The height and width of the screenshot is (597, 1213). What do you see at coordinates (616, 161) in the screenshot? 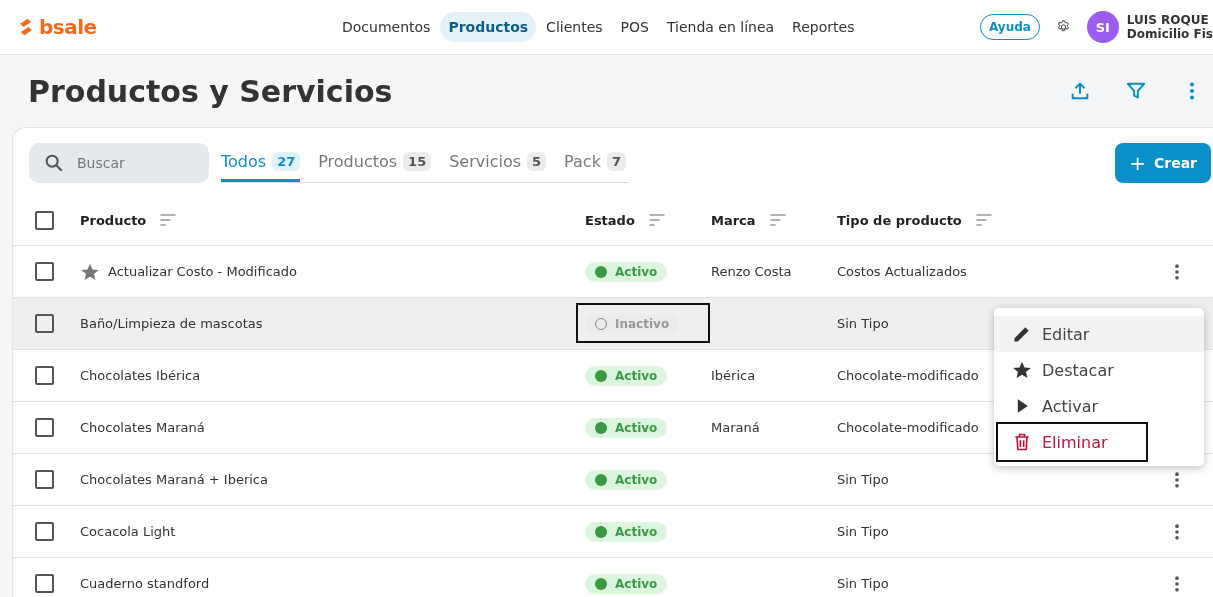
I see `count-badge: 7` at bounding box center [616, 161].